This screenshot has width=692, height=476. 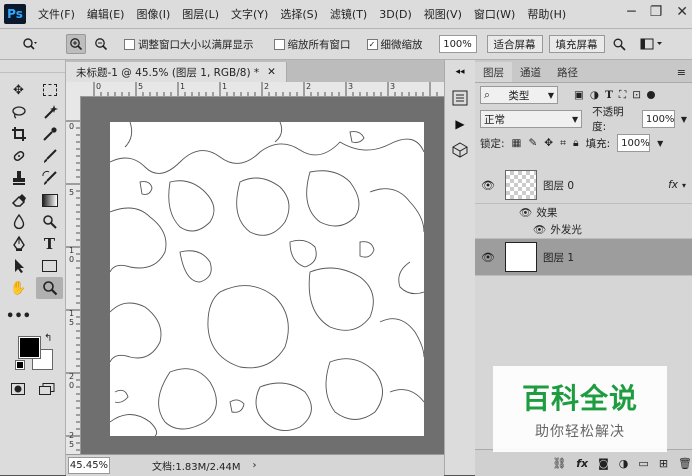 I want to click on clone-stamp-icon, so click(x=18, y=178).